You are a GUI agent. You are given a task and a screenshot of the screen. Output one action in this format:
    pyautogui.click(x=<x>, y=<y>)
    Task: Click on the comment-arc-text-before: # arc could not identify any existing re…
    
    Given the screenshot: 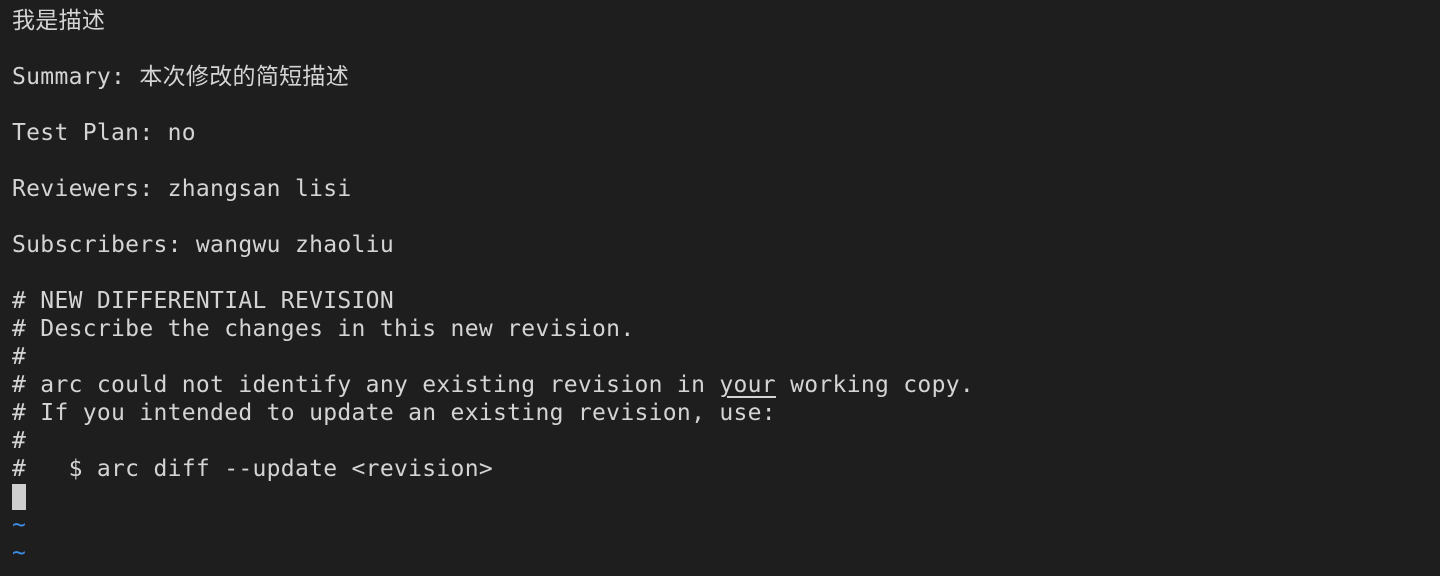 What is the action you would take?
    pyautogui.click(x=366, y=385)
    